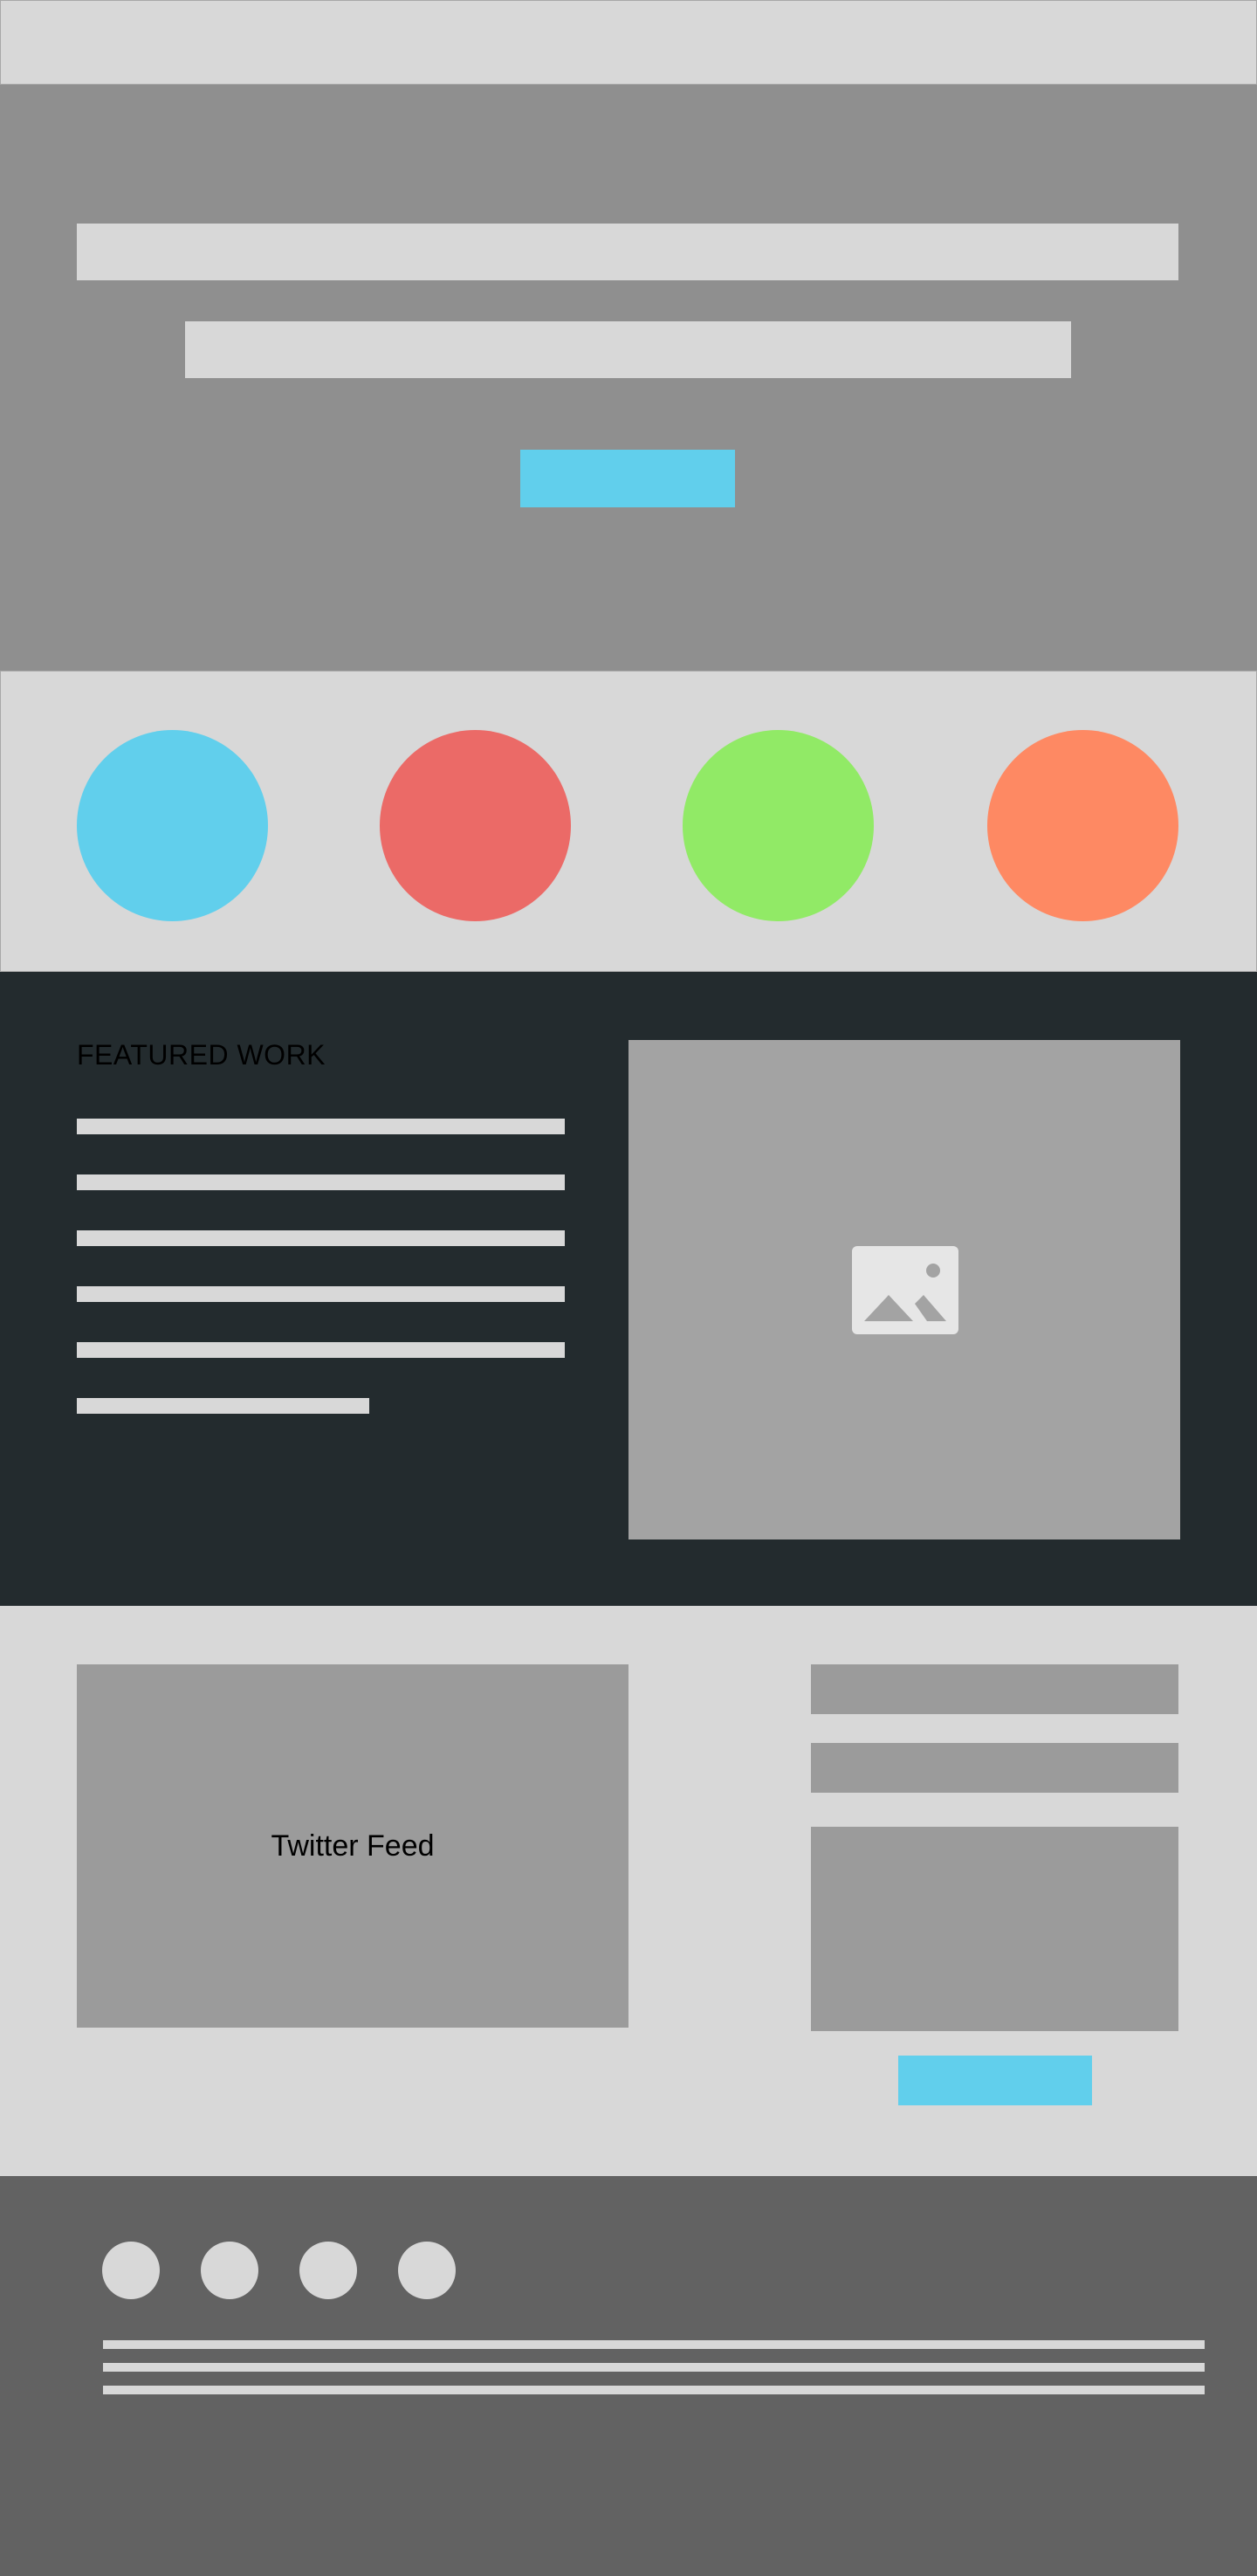 This screenshot has width=1257, height=2576. Describe the element at coordinates (628, 349) in the screenshot. I see `hero-subheadline-placeholder` at that location.